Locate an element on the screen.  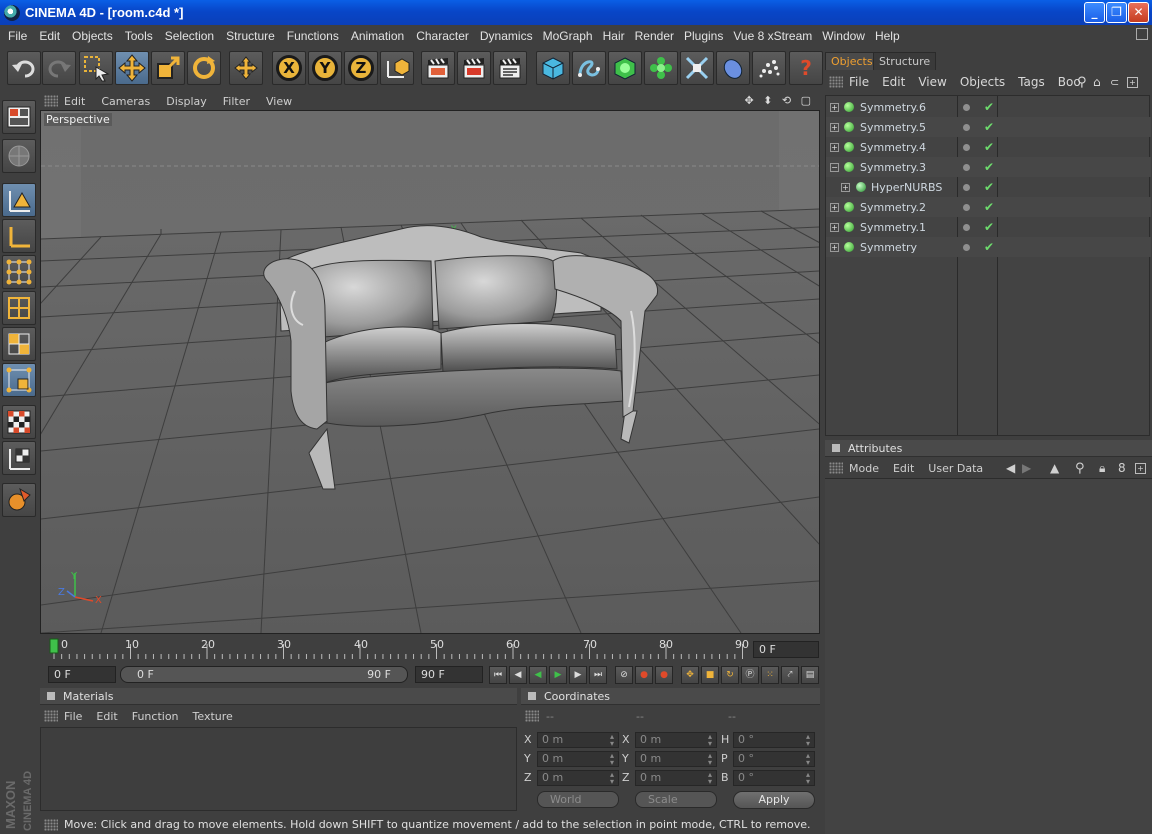
object-row-symmetry-1: + Symmetry.1 ✔ is located at coordinates (988, 227).